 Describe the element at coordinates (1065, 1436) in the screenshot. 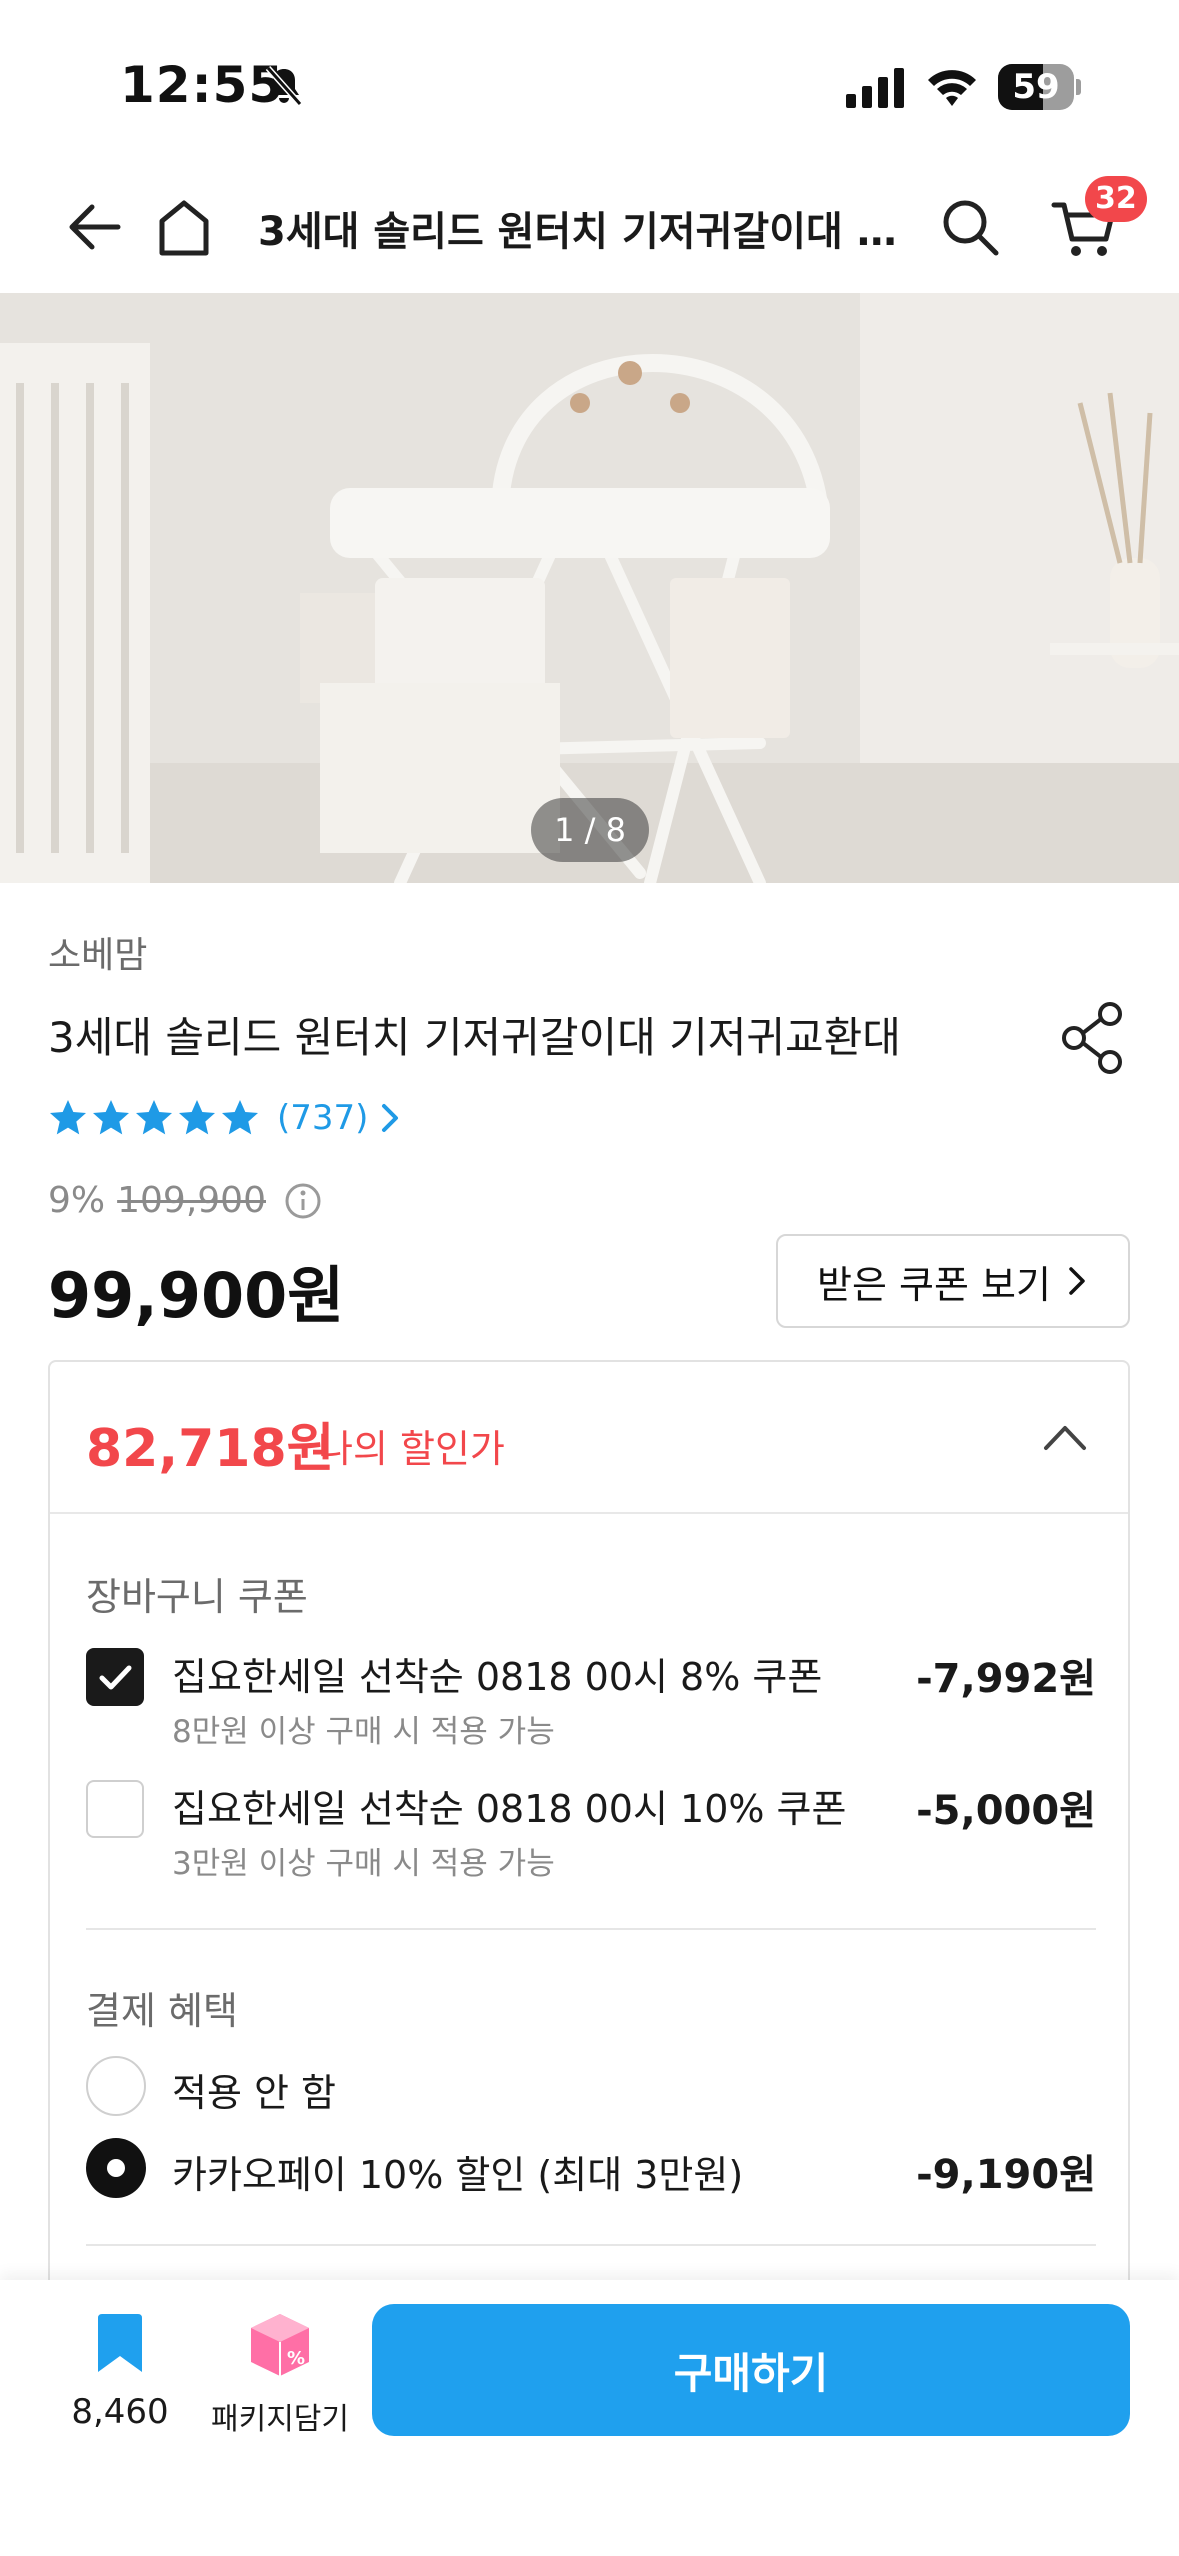

I see `chevron-up-icon` at that location.